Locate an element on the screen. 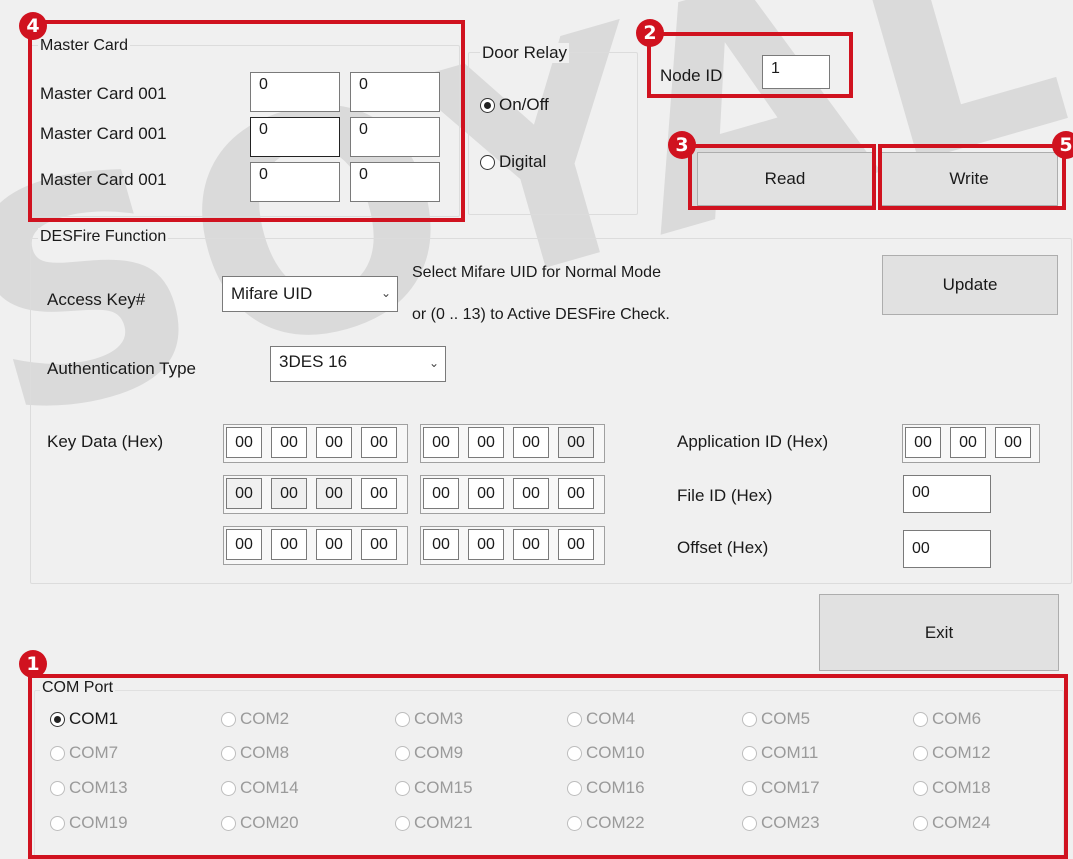 This screenshot has width=1073, height=859. key-data-label: Key Data (Hex) is located at coordinates (105, 441).